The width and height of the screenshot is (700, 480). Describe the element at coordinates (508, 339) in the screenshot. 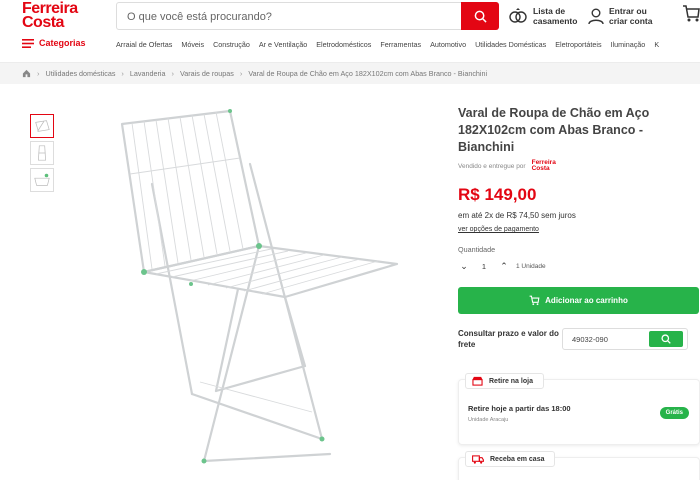

I see `shipping-label: Consultar prazo e valor do frete` at that location.